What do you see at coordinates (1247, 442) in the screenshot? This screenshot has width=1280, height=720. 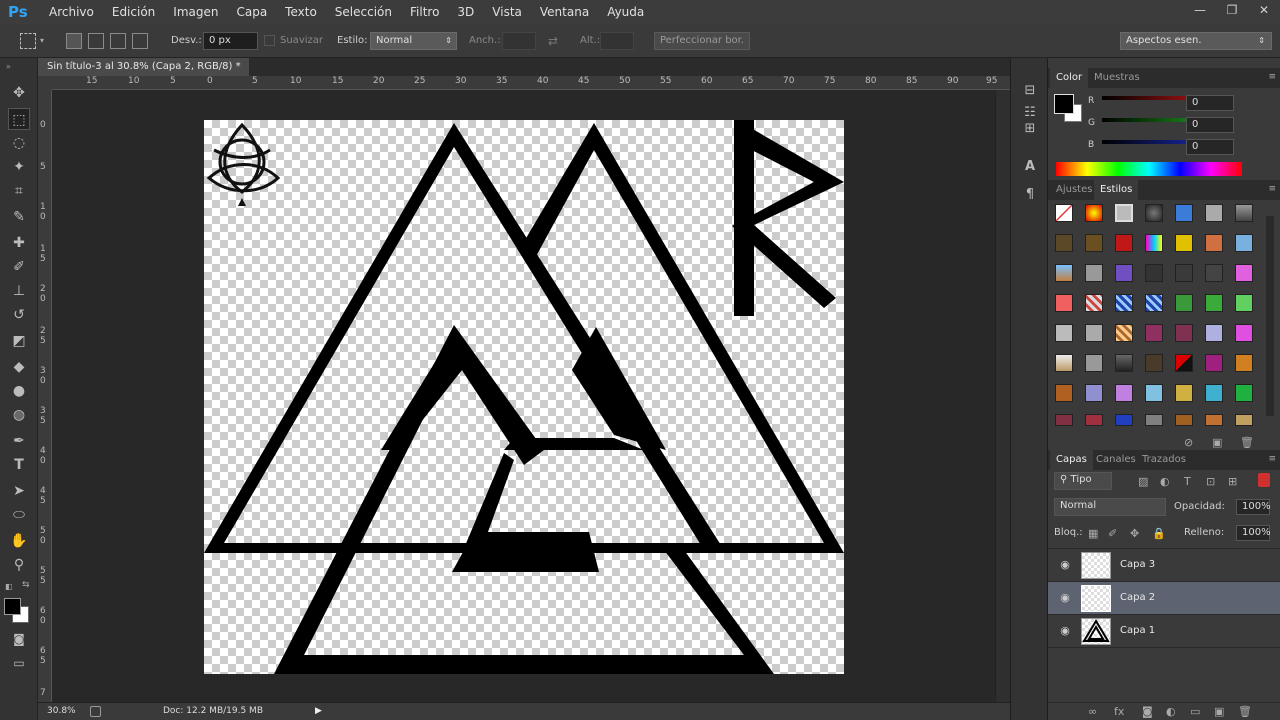 I see `delete-style-icon: 🗑` at bounding box center [1247, 442].